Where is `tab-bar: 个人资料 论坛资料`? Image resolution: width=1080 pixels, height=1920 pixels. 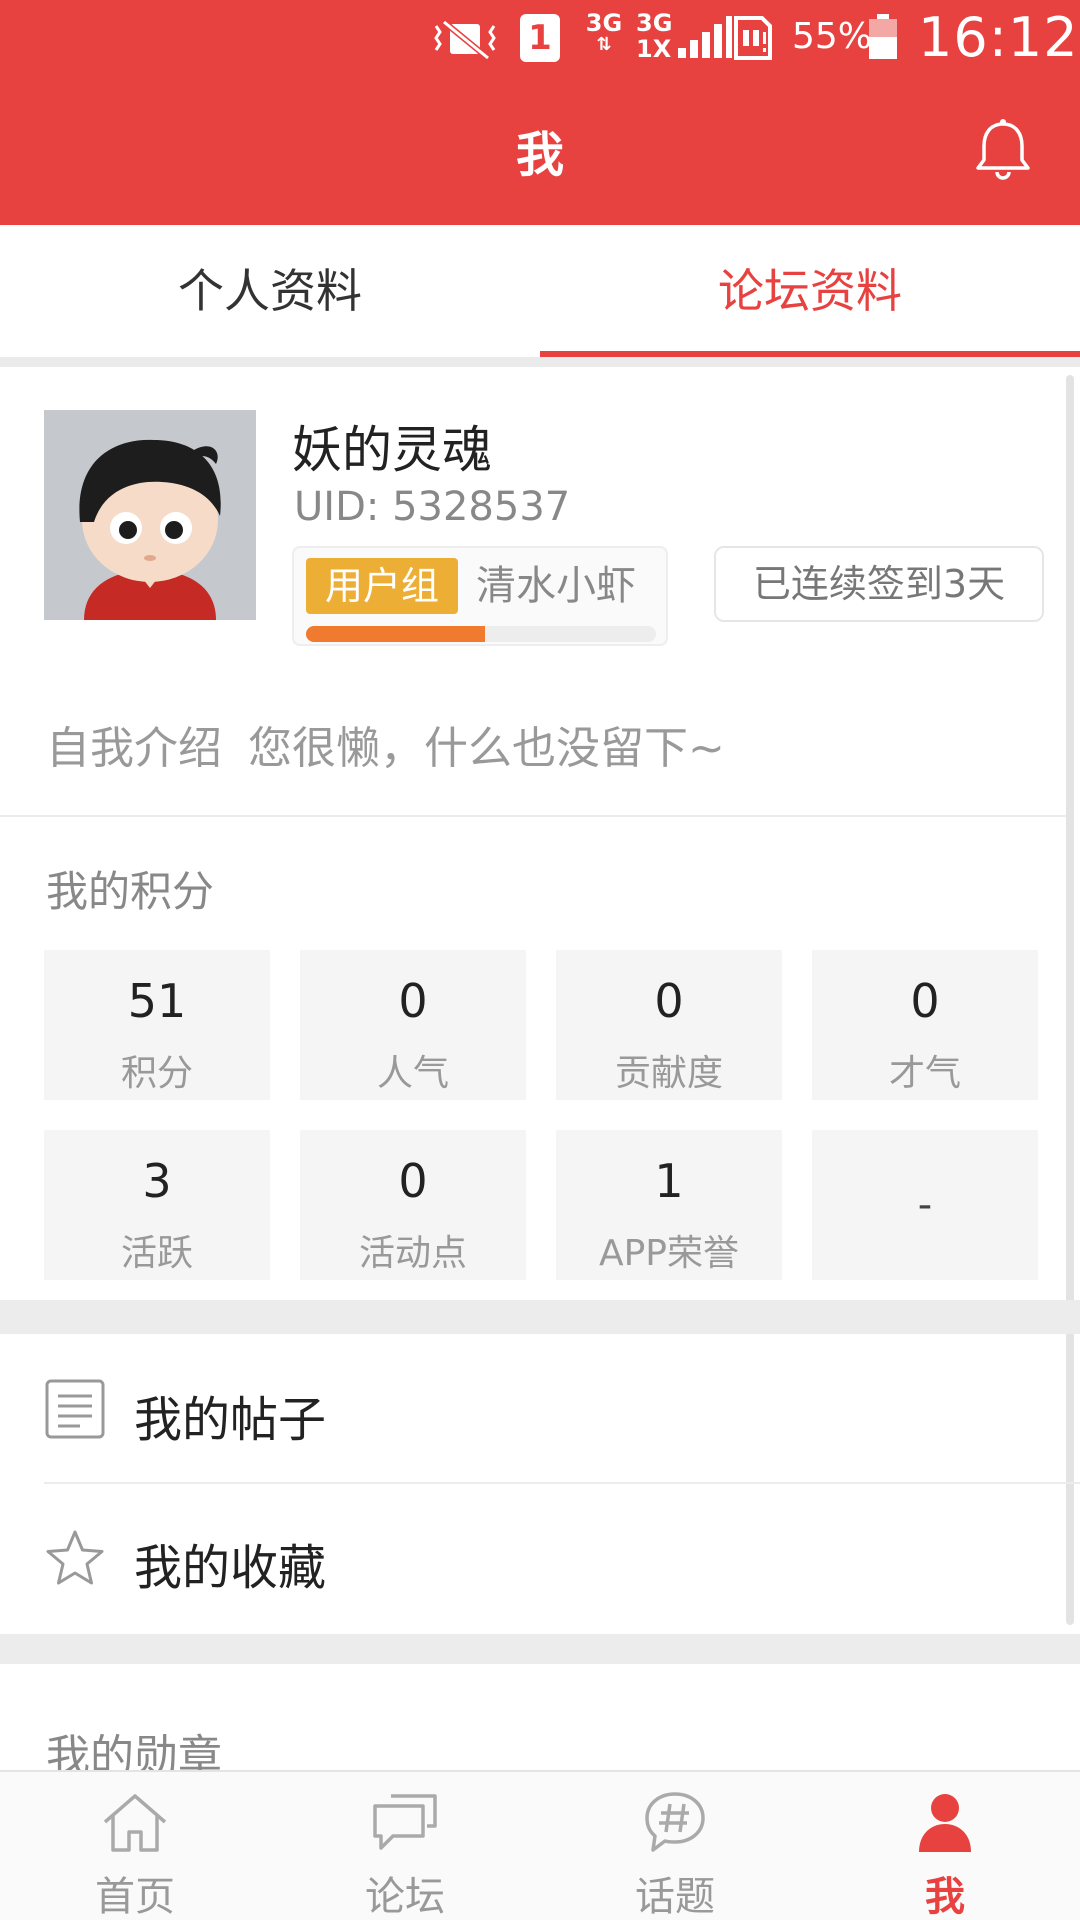
tab-bar: 个人资料 论坛资料 is located at coordinates (540, 291).